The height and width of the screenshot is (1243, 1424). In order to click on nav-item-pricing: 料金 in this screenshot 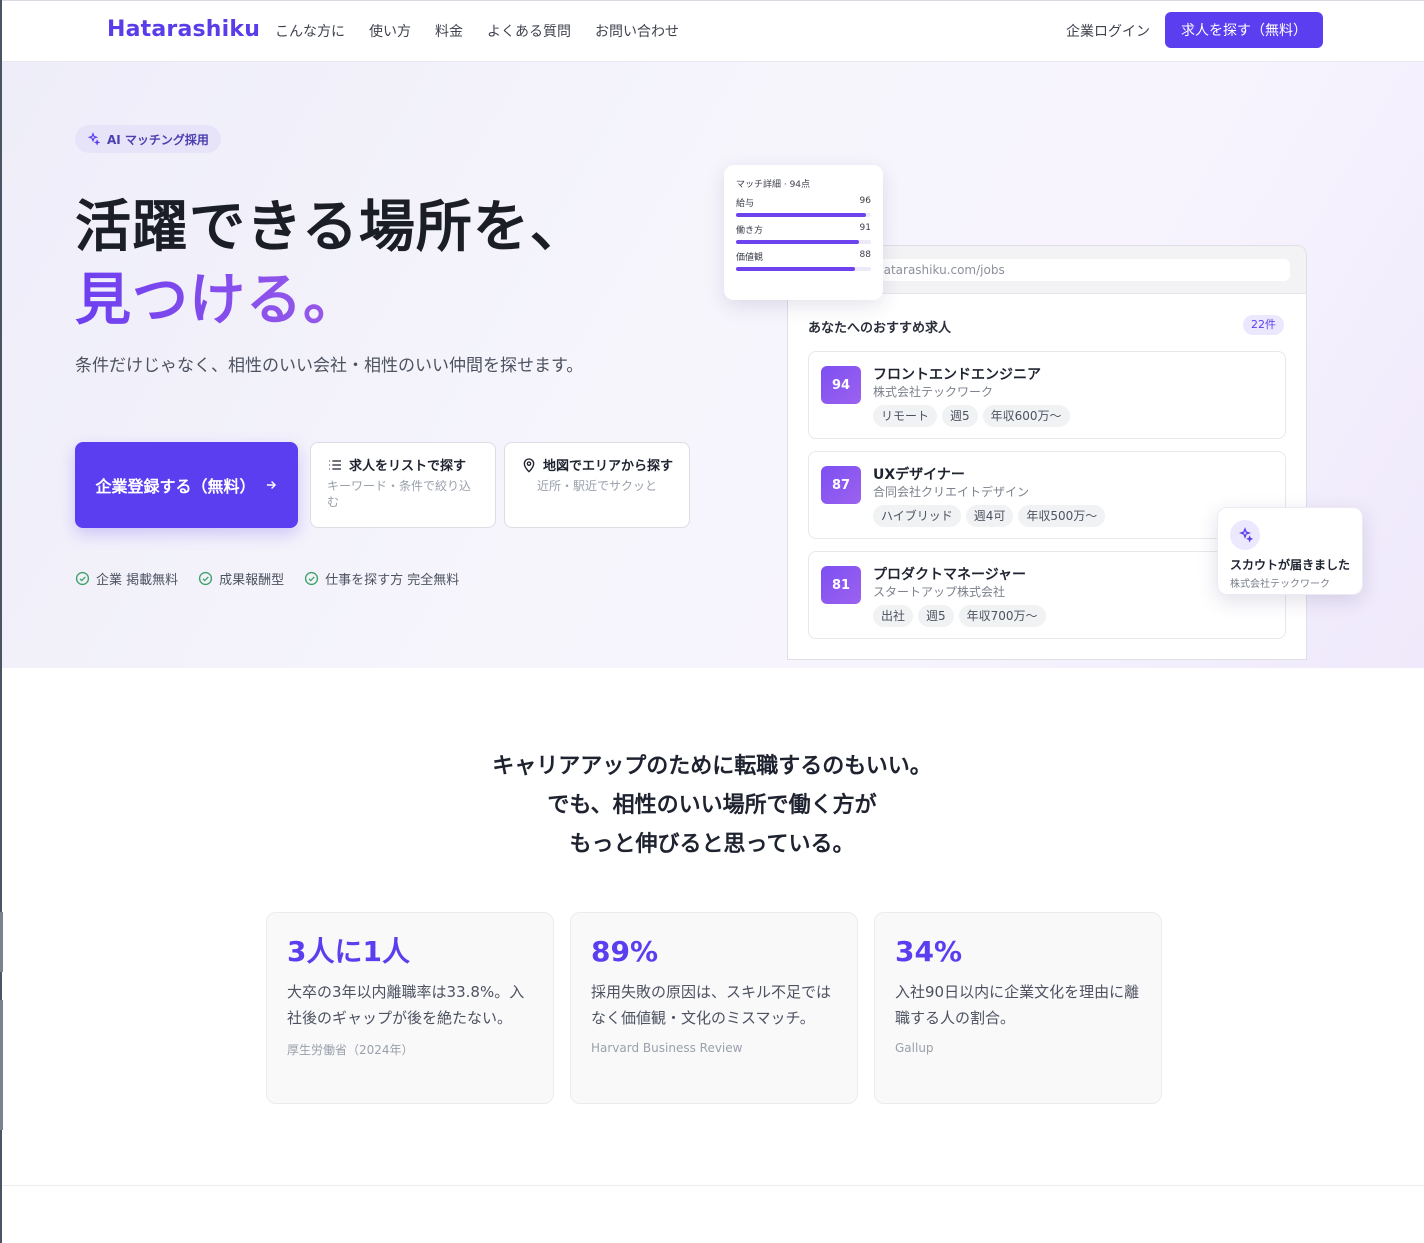, I will do `click(449, 31)`.